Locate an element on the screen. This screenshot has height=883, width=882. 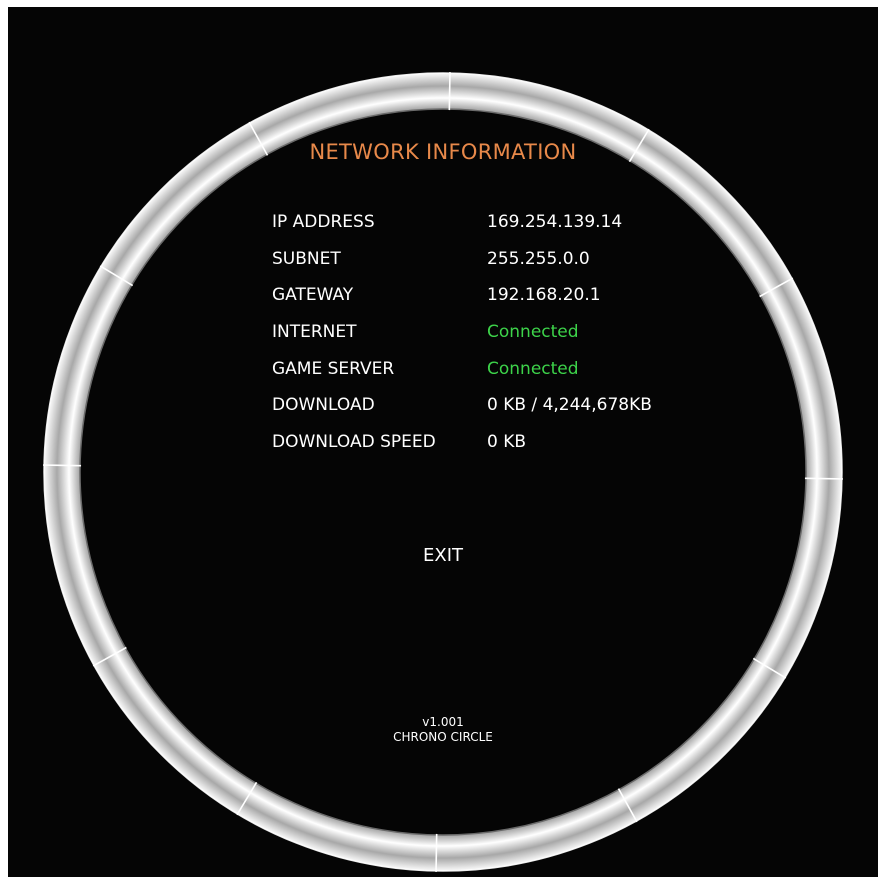
version-footer: v1.001 CHRONO CIRCLE is located at coordinates (443, 730).